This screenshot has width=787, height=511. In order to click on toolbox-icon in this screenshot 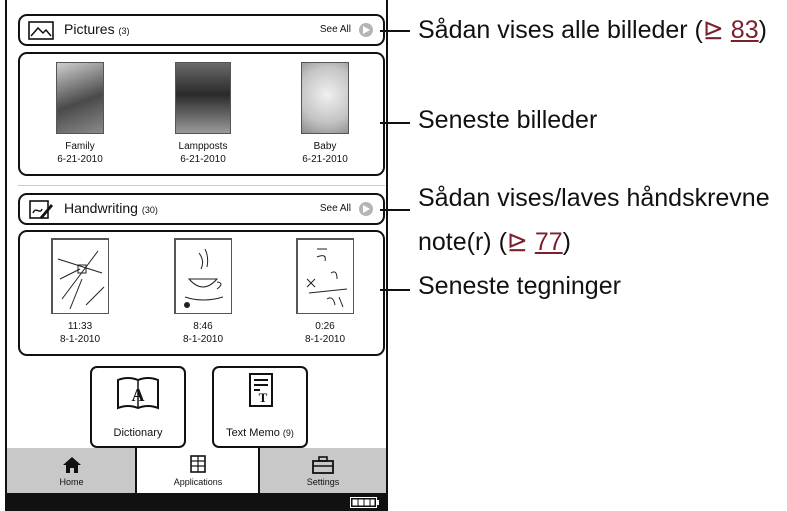, I will do `click(323, 465)`.